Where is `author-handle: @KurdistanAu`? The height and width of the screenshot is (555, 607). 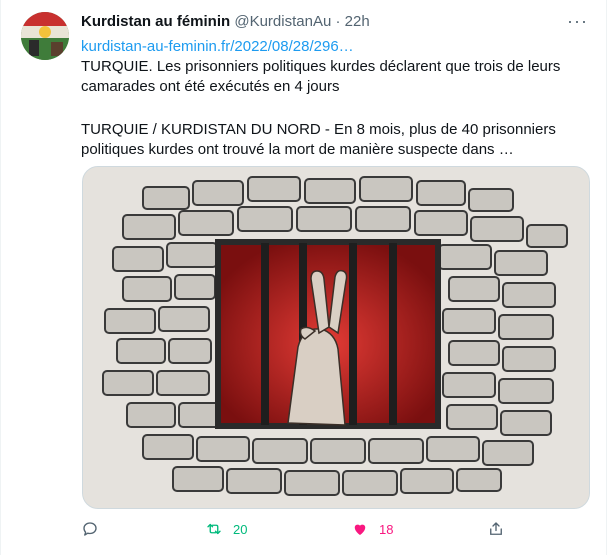
author-handle: @KurdistanAu is located at coordinates (282, 21).